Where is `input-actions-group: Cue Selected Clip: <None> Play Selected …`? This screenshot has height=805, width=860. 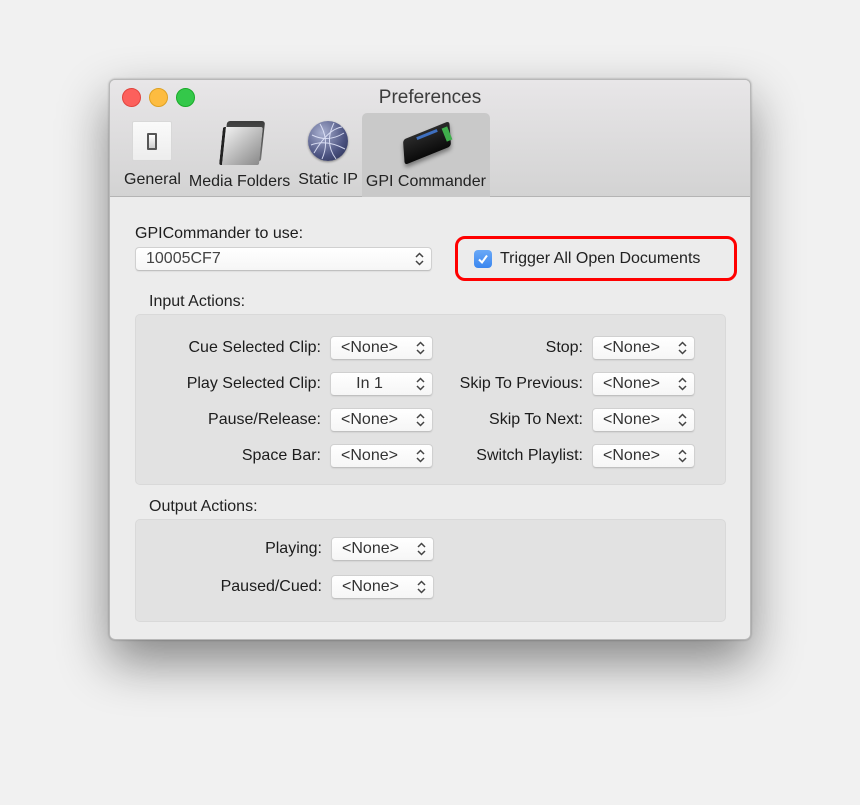 input-actions-group: Cue Selected Clip: <None> Play Selected … is located at coordinates (430, 399).